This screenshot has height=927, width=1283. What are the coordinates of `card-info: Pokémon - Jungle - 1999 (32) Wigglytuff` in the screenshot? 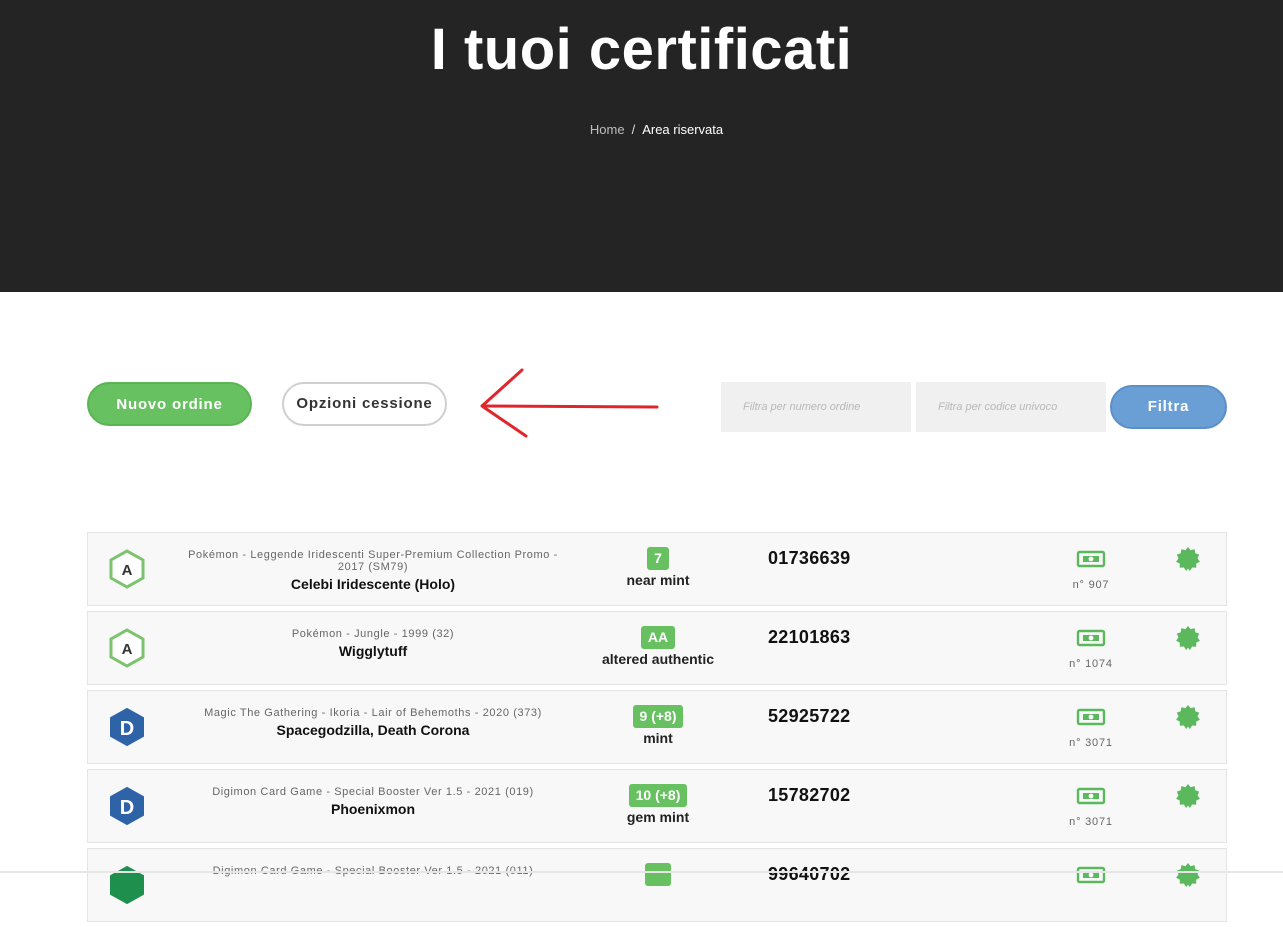 It's located at (373, 643).